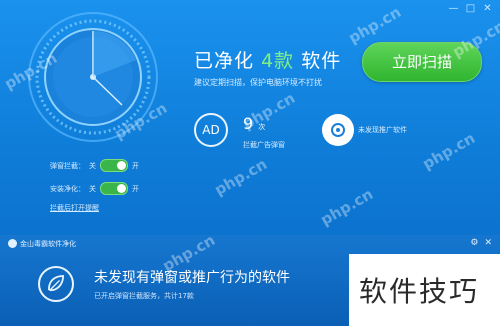 This screenshot has height=326, width=500. I want to click on headline: 已净化 4款 软件, so click(267, 59).